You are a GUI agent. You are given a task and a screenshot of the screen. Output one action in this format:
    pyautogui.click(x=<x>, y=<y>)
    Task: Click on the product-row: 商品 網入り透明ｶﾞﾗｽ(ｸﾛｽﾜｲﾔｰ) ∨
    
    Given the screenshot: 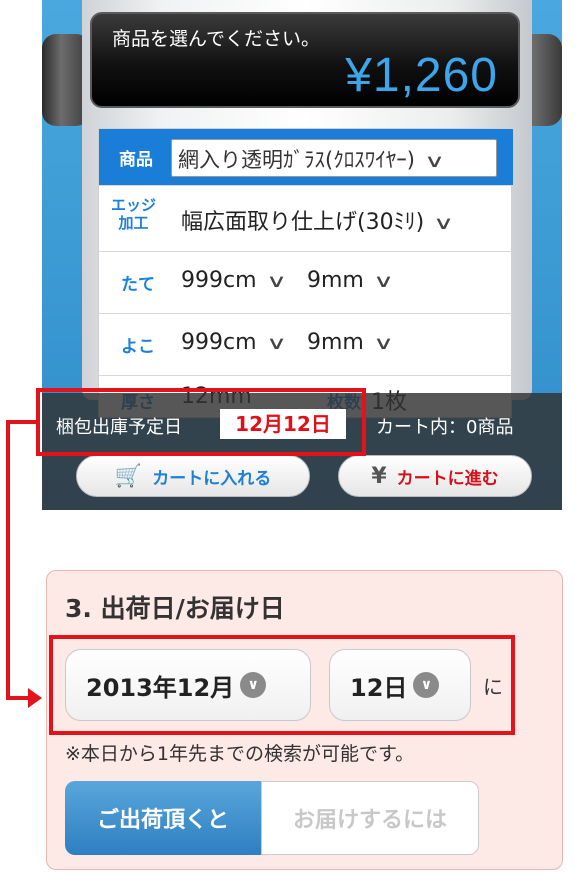 What is the action you would take?
    pyautogui.click(x=306, y=157)
    